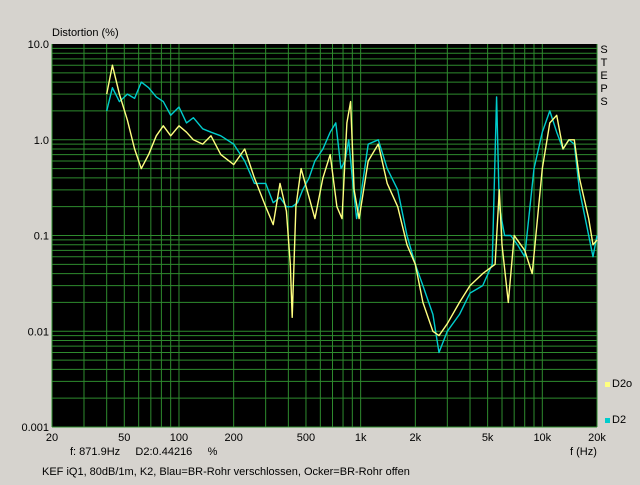  Describe the element at coordinates (416, 438) in the screenshot. I see `x-tick-label: 2k` at that location.